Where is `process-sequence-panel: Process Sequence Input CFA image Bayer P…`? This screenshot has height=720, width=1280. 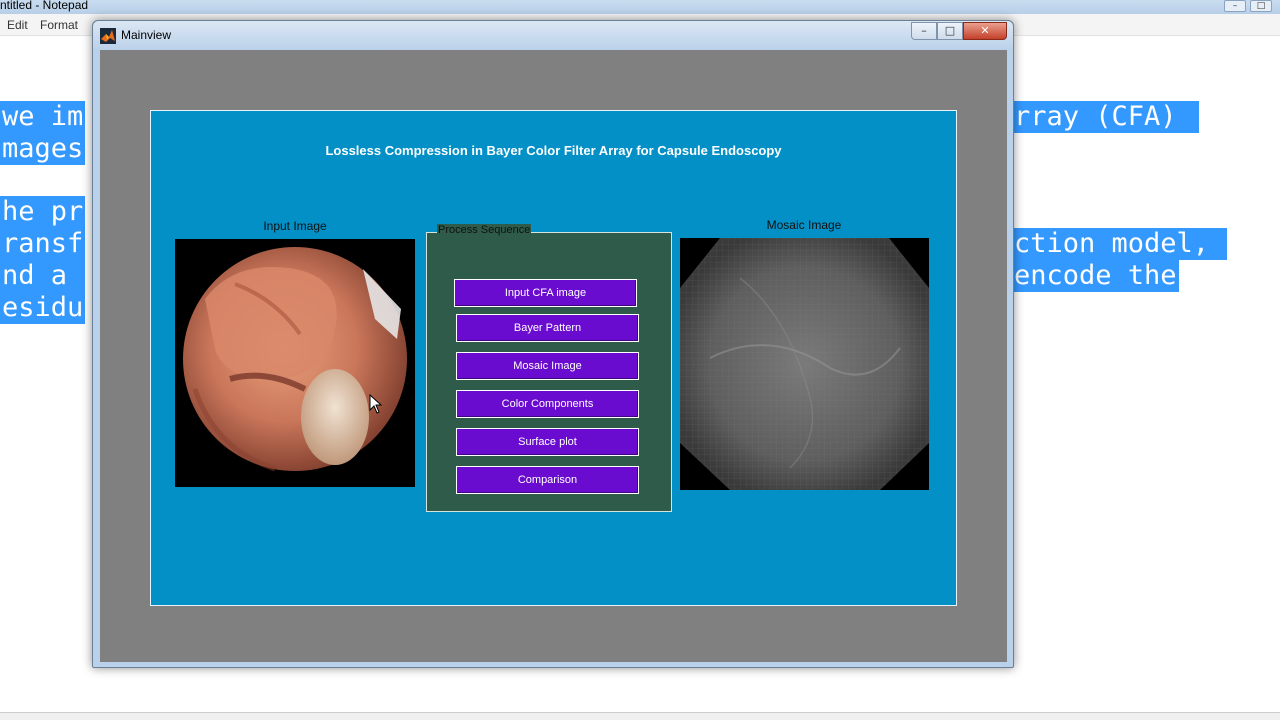
process-sequence-panel: Process Sequence Input CFA image Bayer P… is located at coordinates (549, 368).